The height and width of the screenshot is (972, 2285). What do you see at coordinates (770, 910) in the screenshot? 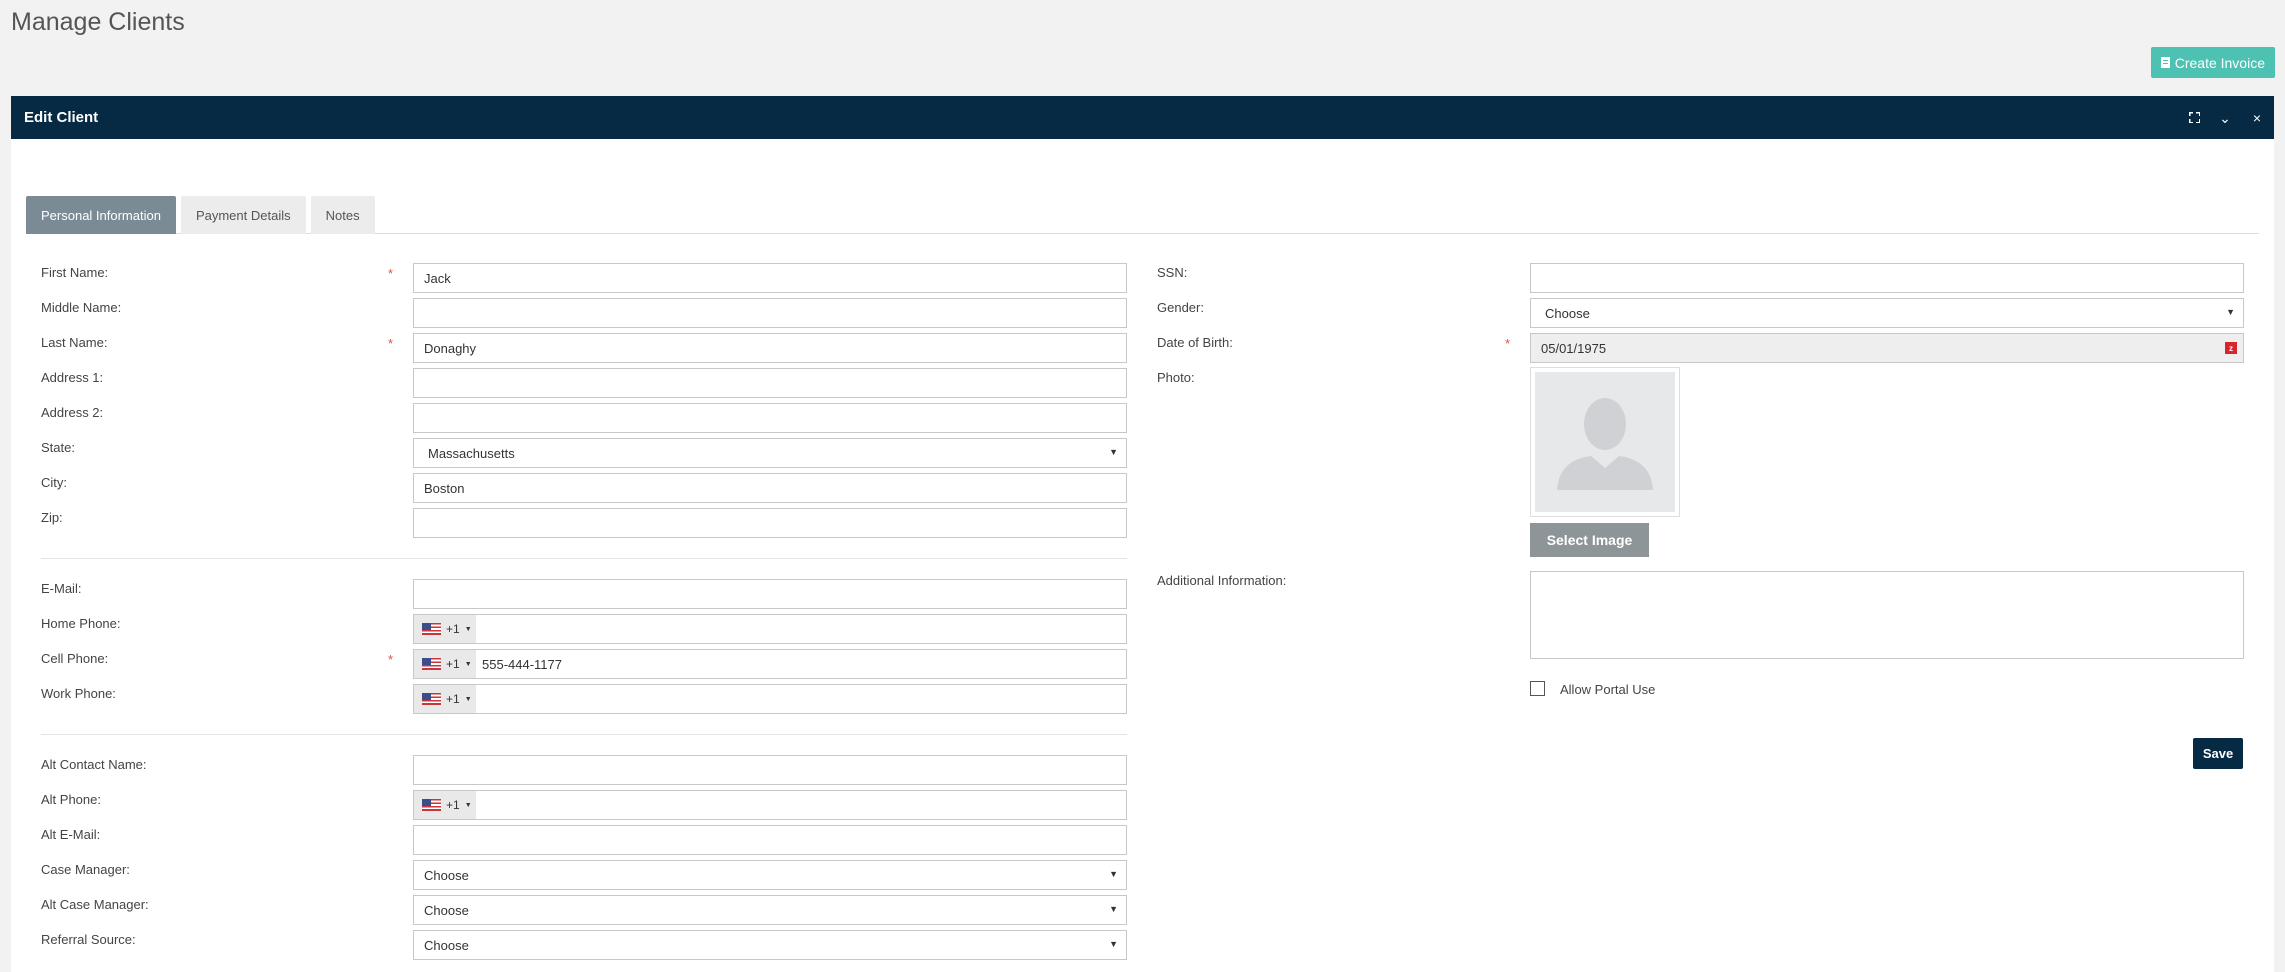
I see `alt-case-manager-select: Choose ▼` at bounding box center [770, 910].